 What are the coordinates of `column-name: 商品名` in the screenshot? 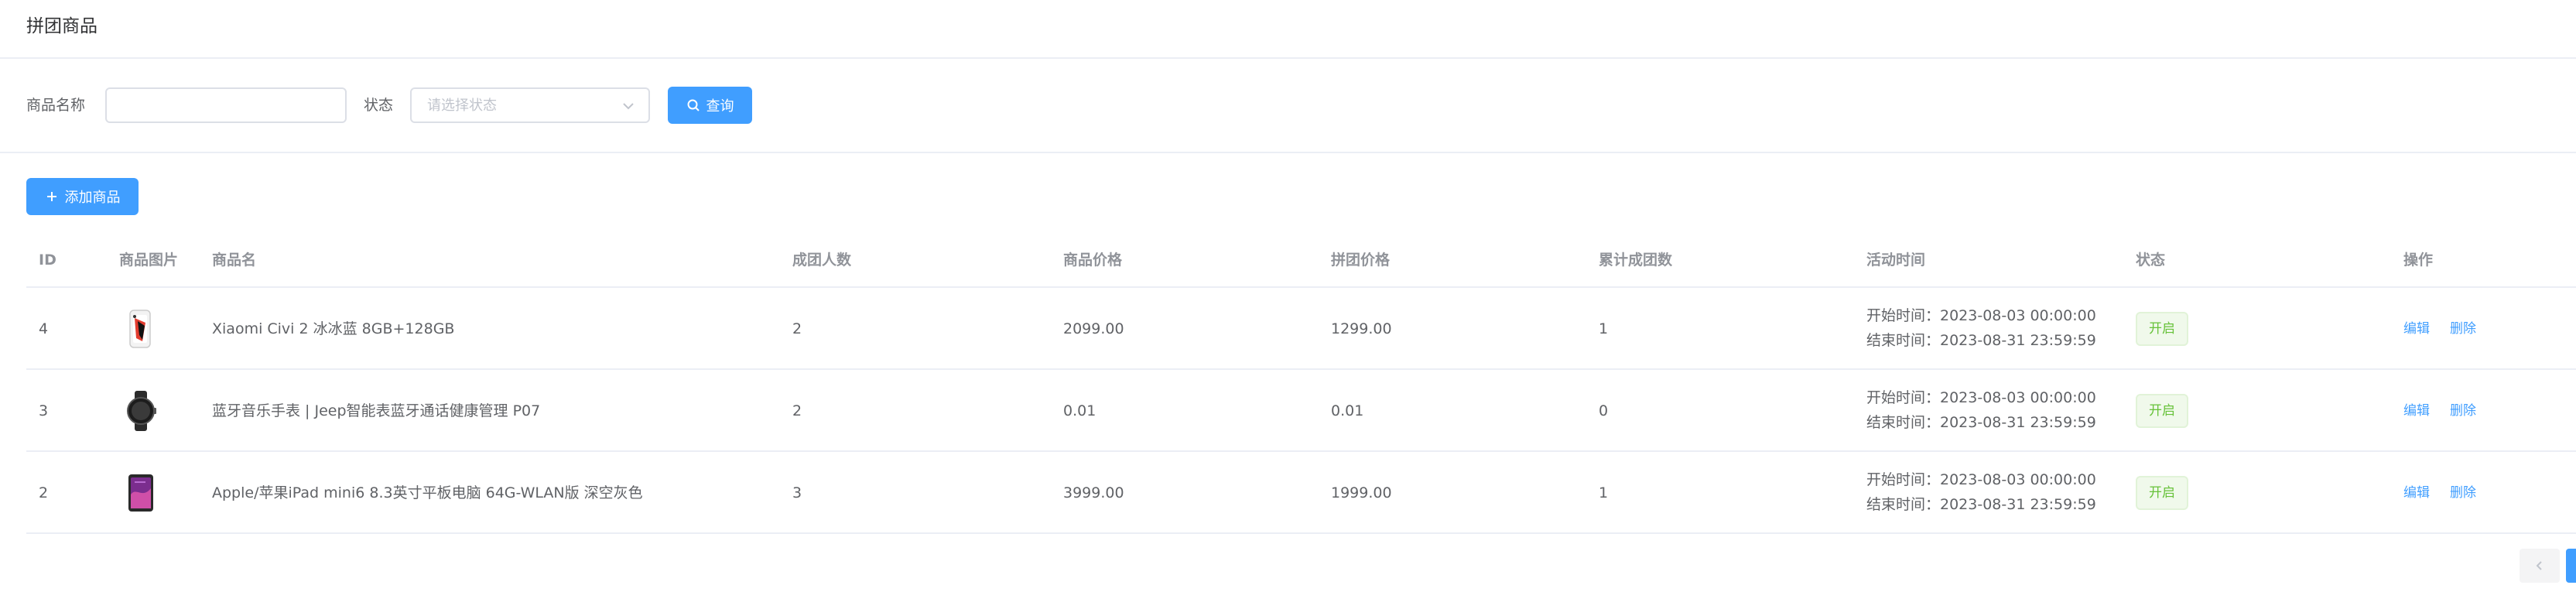 It's located at (235, 261).